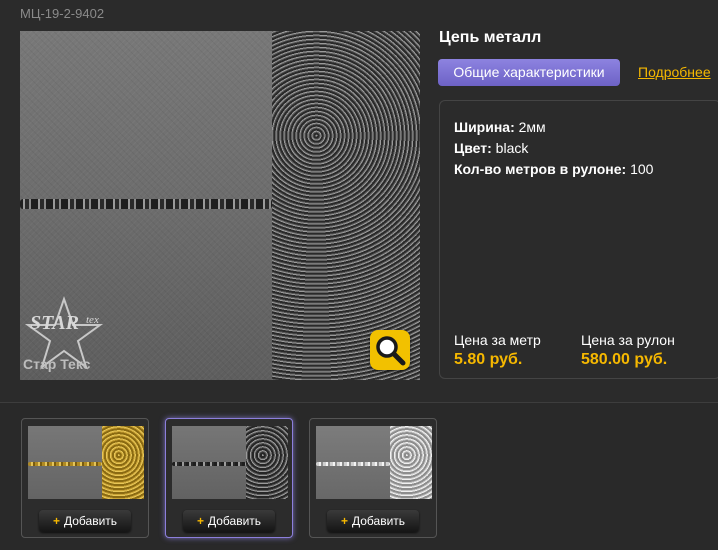  I want to click on svg-text: tex, so click(92, 320).